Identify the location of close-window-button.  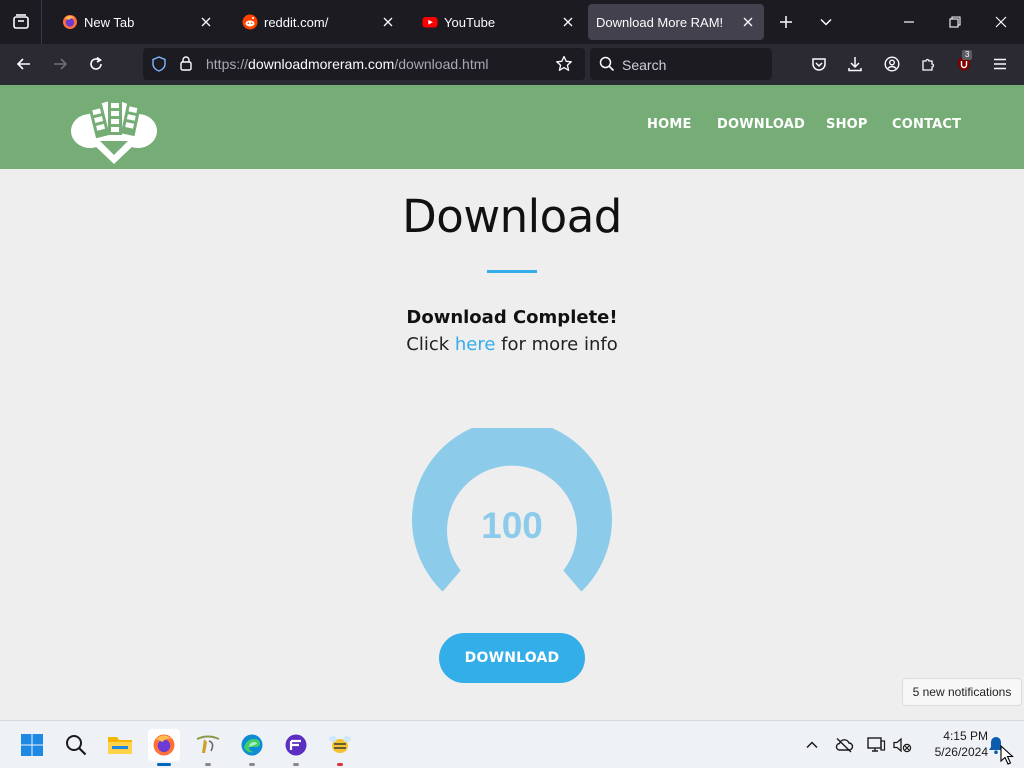
(1001, 22).